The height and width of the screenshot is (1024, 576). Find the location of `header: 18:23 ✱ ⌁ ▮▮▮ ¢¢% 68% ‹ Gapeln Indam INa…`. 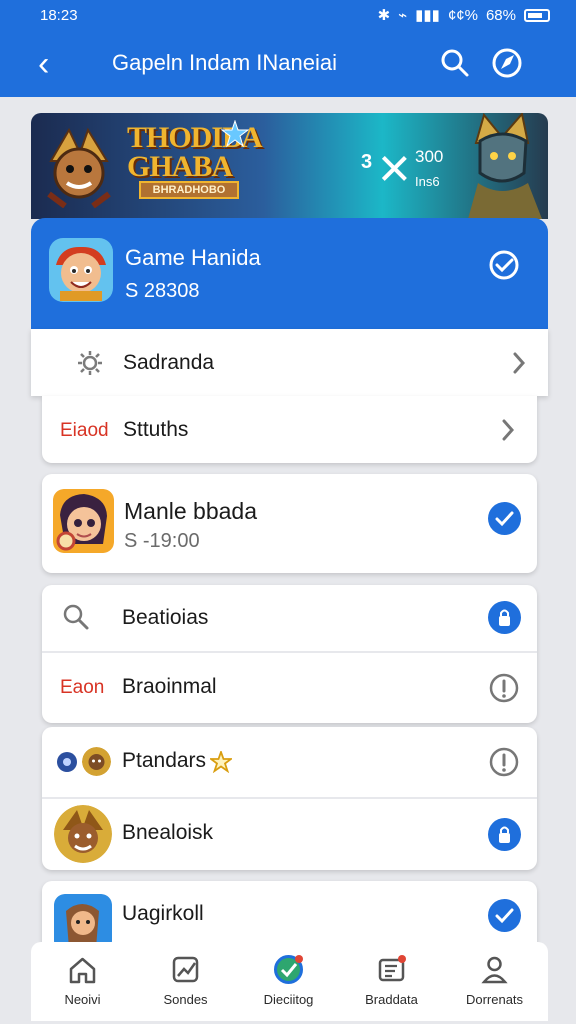

header: 18:23 ✱ ⌁ ▮▮▮ ¢¢% 68% ‹ Gapeln Indam INa… is located at coordinates (288, 48).